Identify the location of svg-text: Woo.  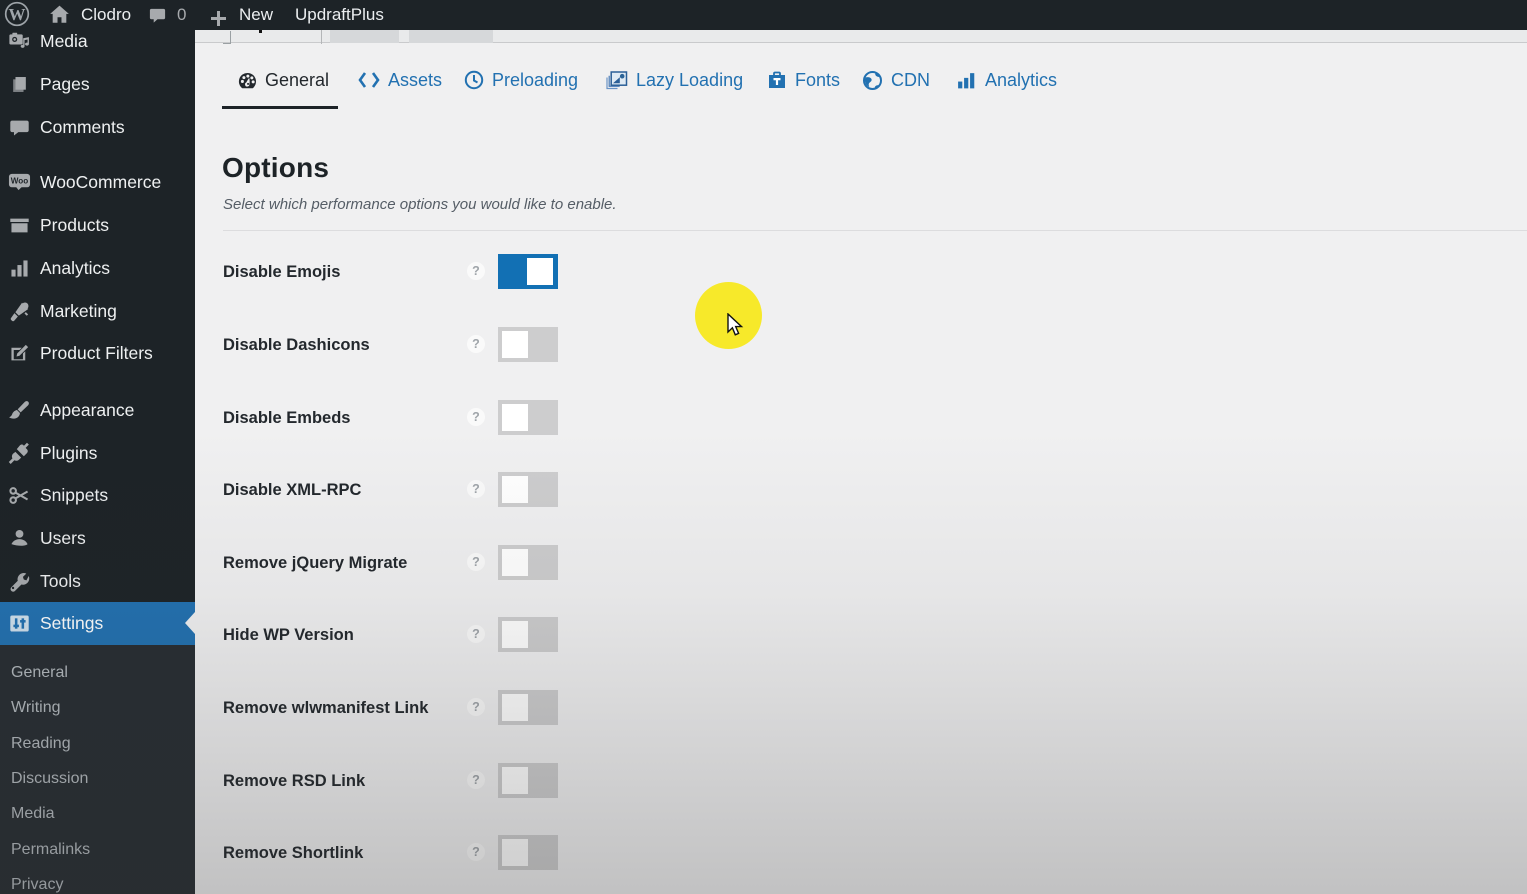
(19, 180).